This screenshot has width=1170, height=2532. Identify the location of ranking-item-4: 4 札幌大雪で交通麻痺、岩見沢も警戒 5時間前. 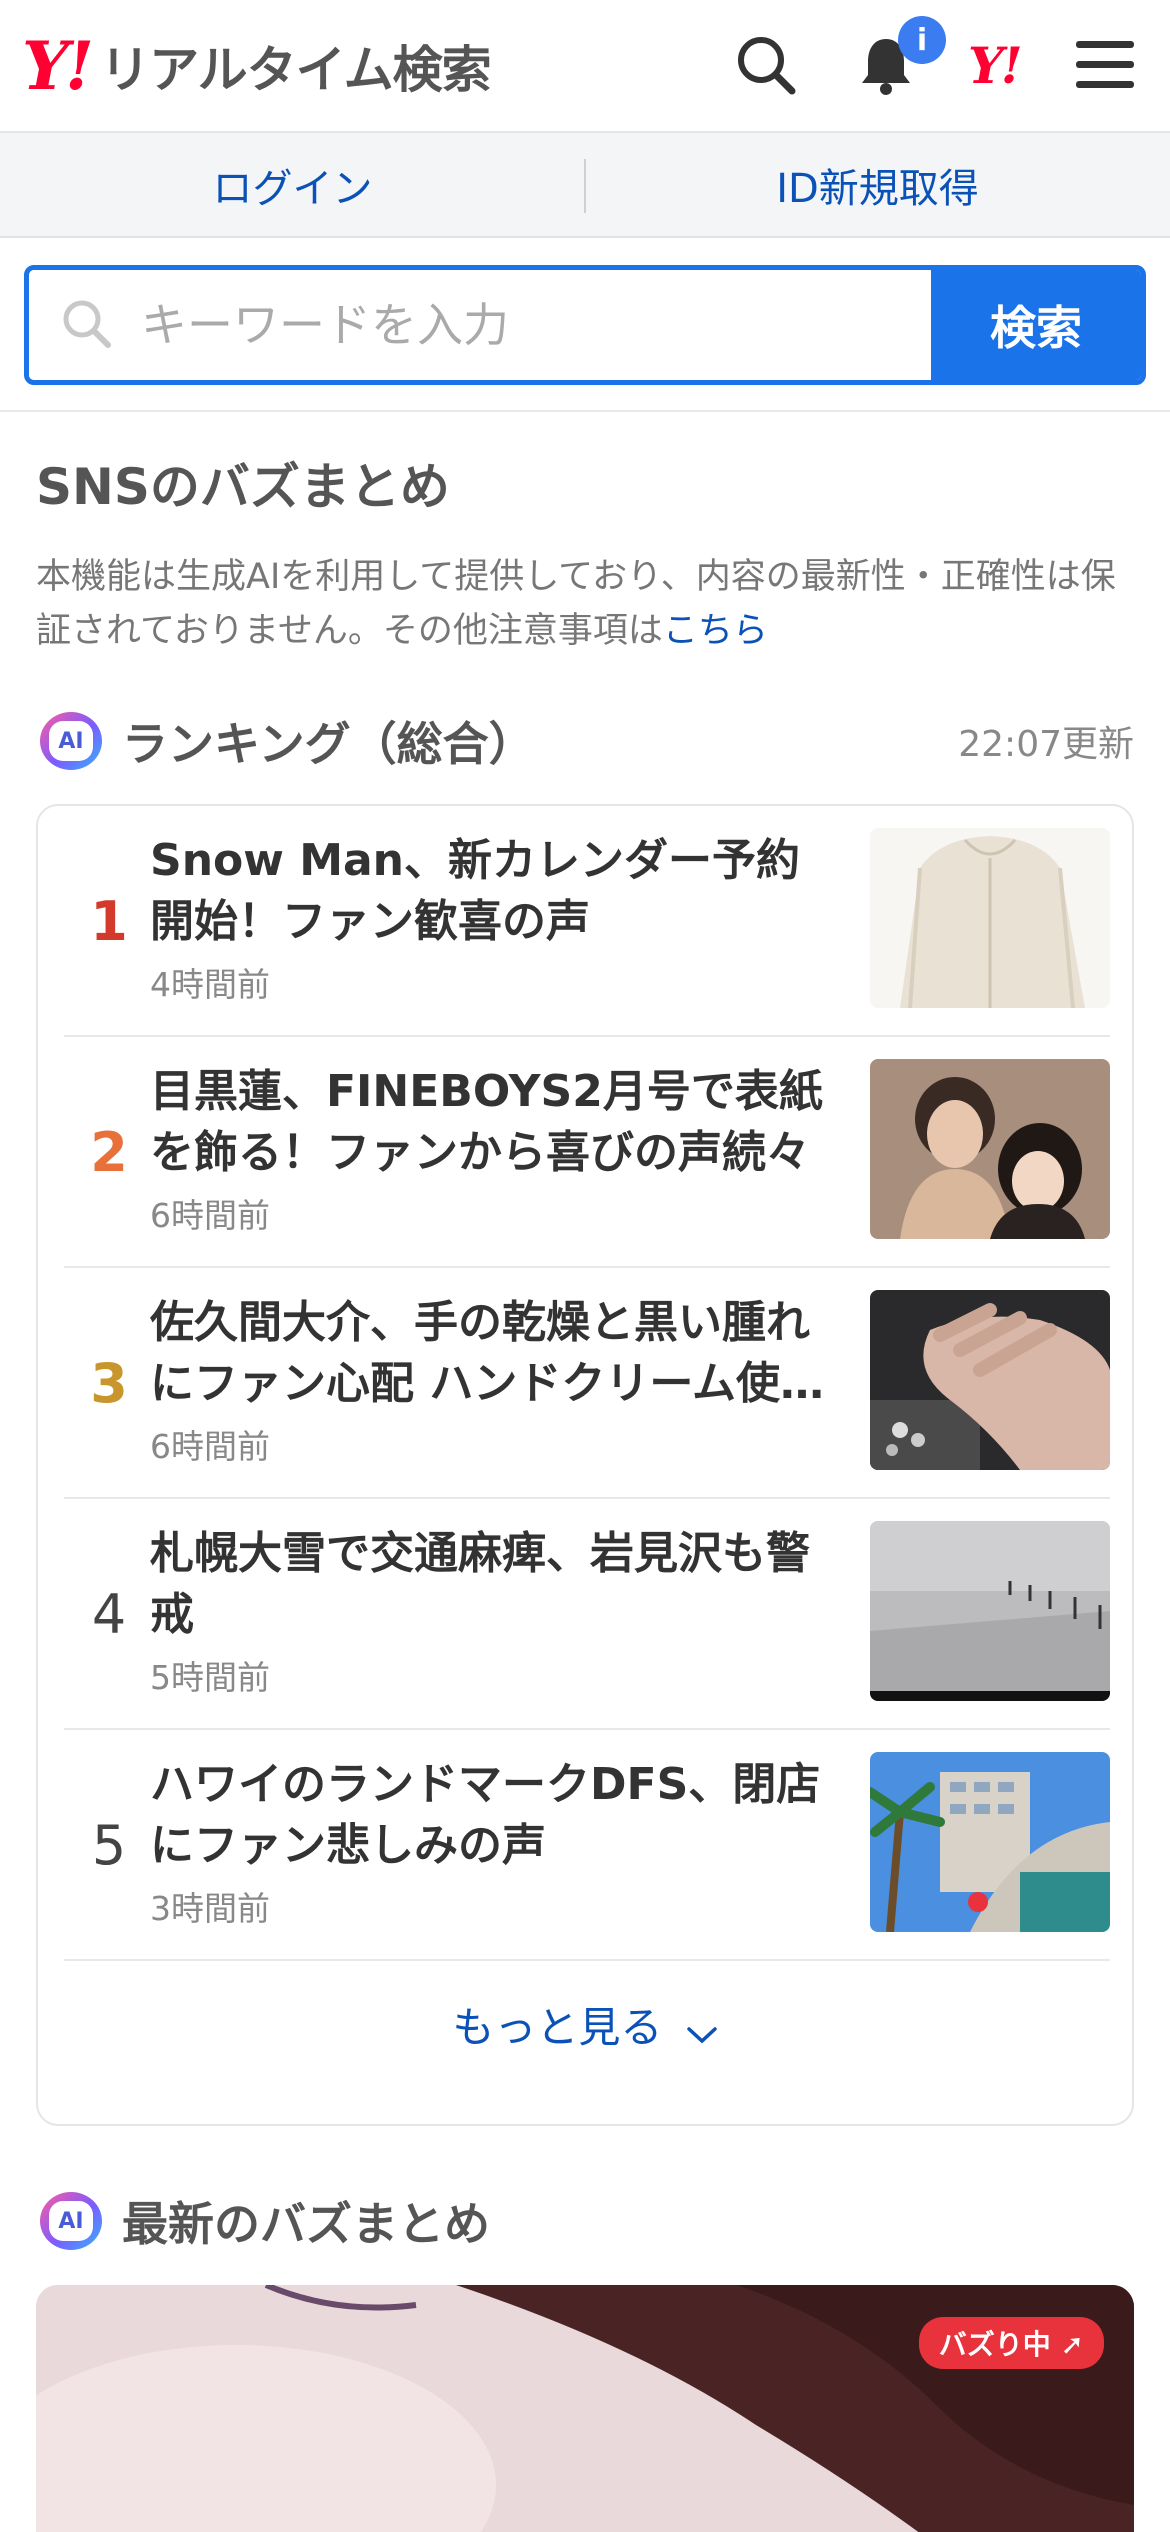
(587, 1614).